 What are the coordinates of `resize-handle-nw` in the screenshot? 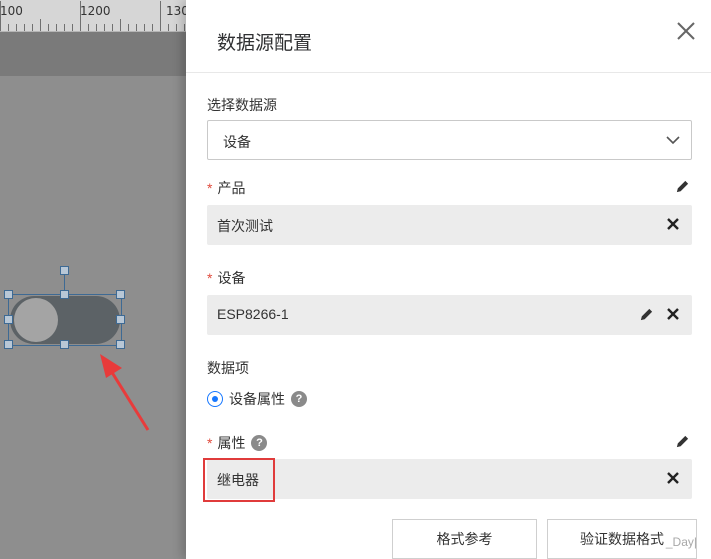 It's located at (8, 294).